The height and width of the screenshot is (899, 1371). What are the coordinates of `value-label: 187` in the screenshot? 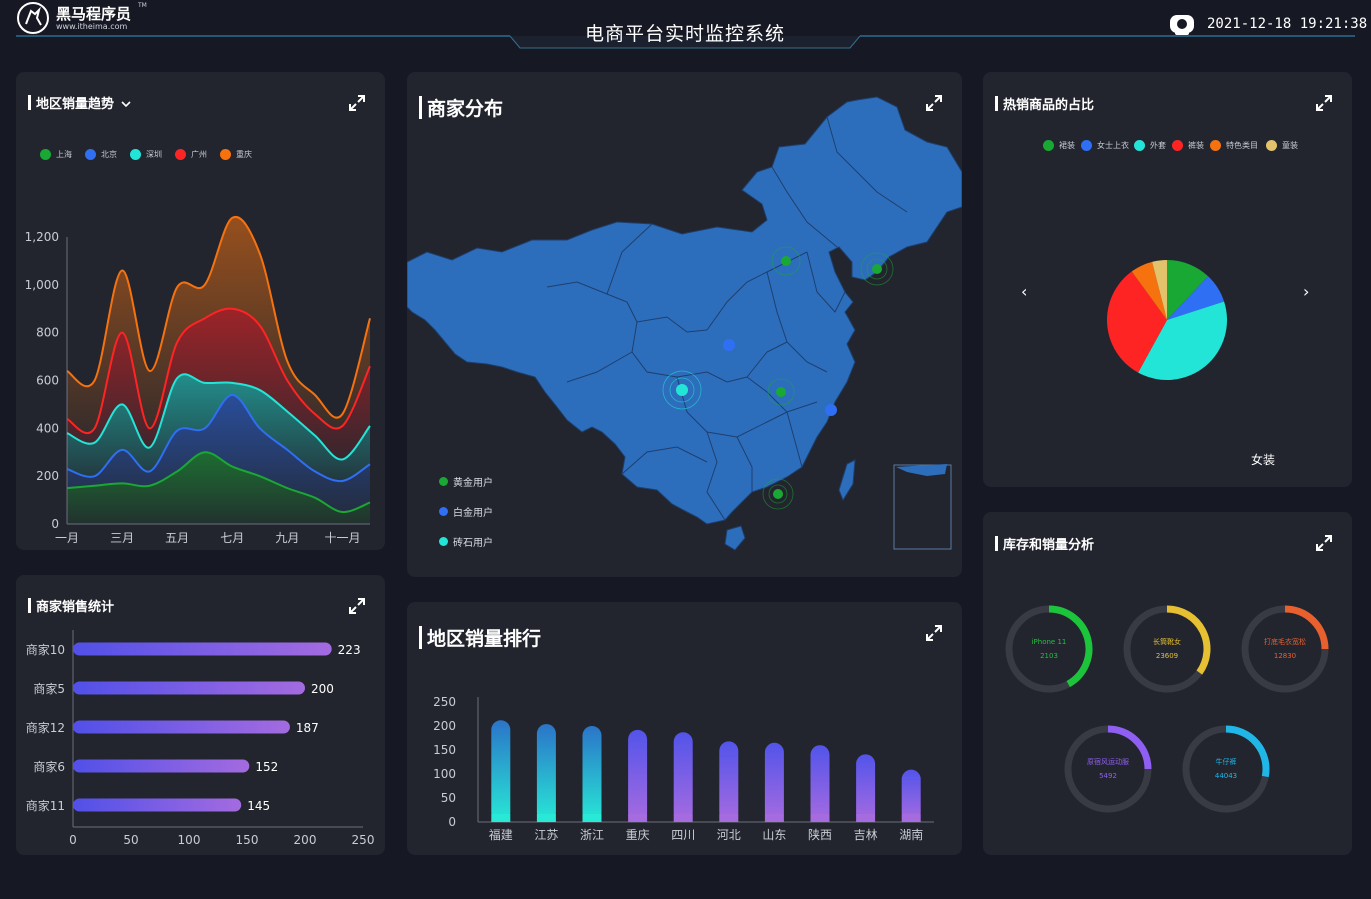 It's located at (307, 728).